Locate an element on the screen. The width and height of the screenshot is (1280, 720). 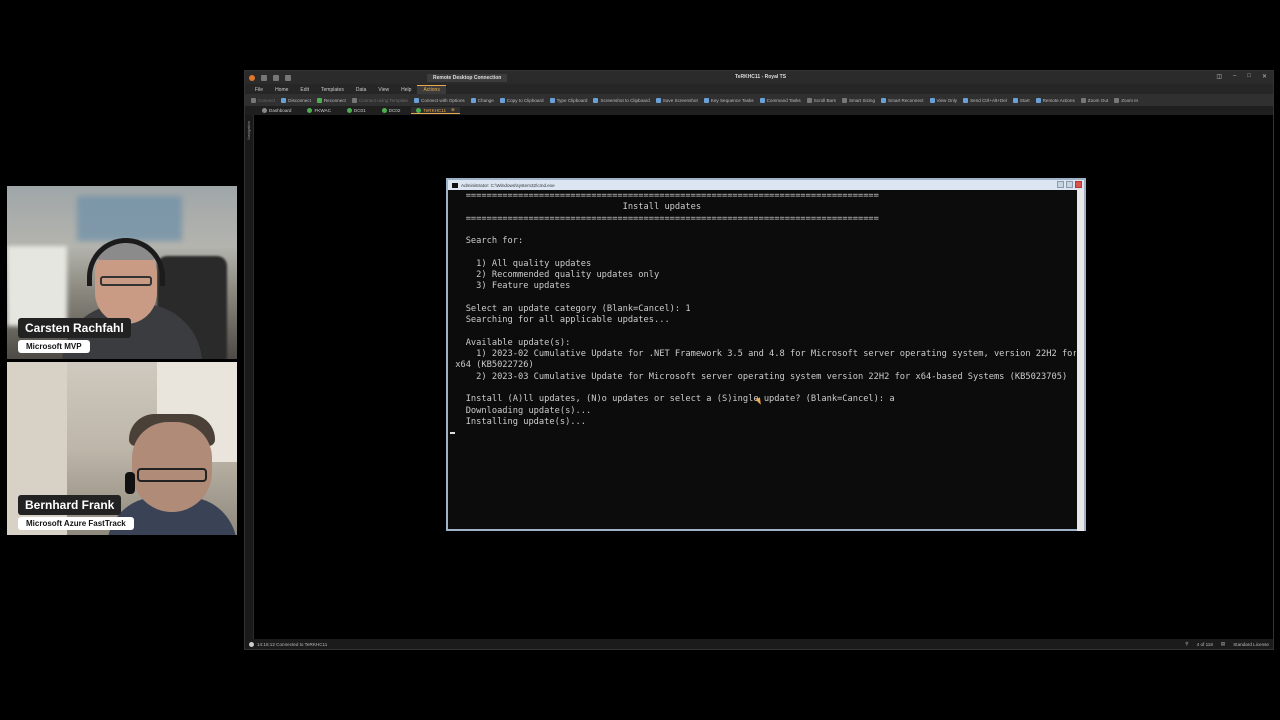
close-tab-icon: ⊗ is located at coordinates (453, 110).